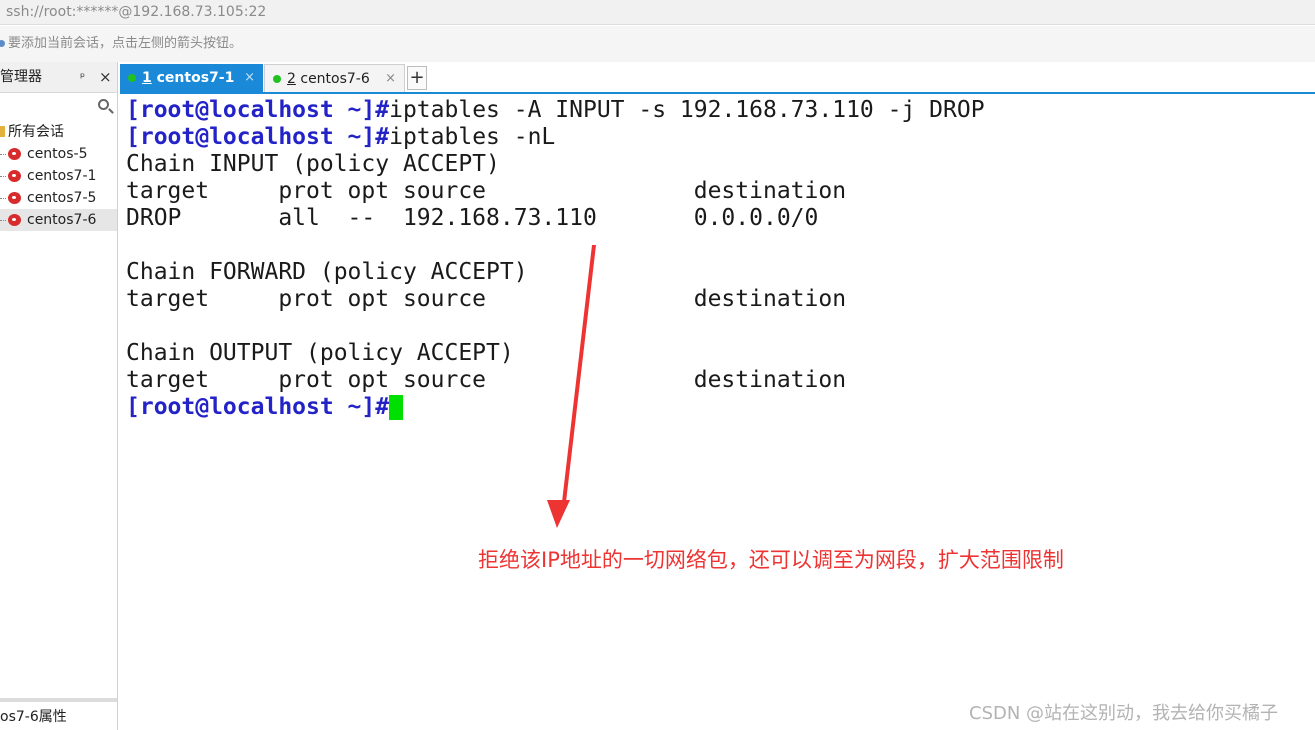 Image resolution: width=1315 pixels, height=730 pixels. I want to click on tab-number: 2, so click(291, 79).